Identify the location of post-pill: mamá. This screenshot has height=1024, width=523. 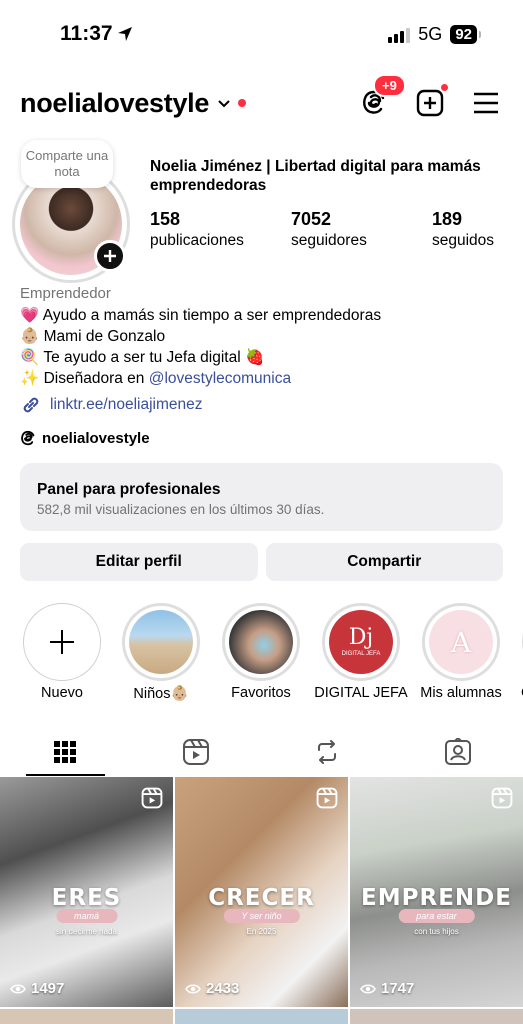
(86, 916).